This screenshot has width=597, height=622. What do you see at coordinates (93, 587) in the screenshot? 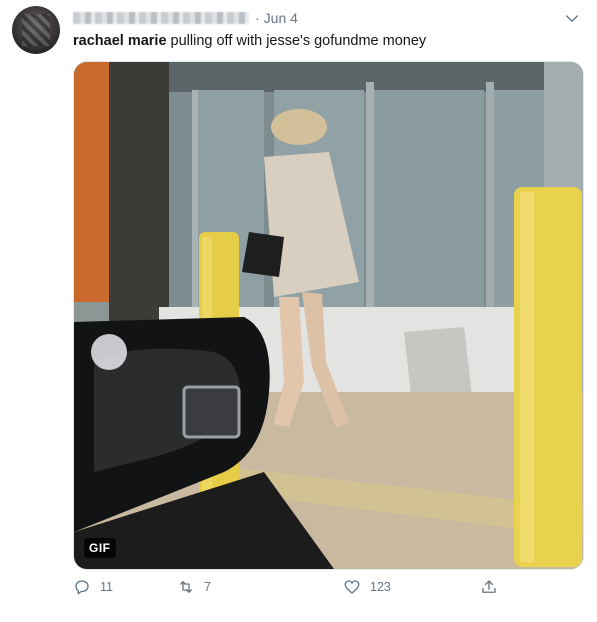
I see `reply-button: 11` at bounding box center [93, 587].